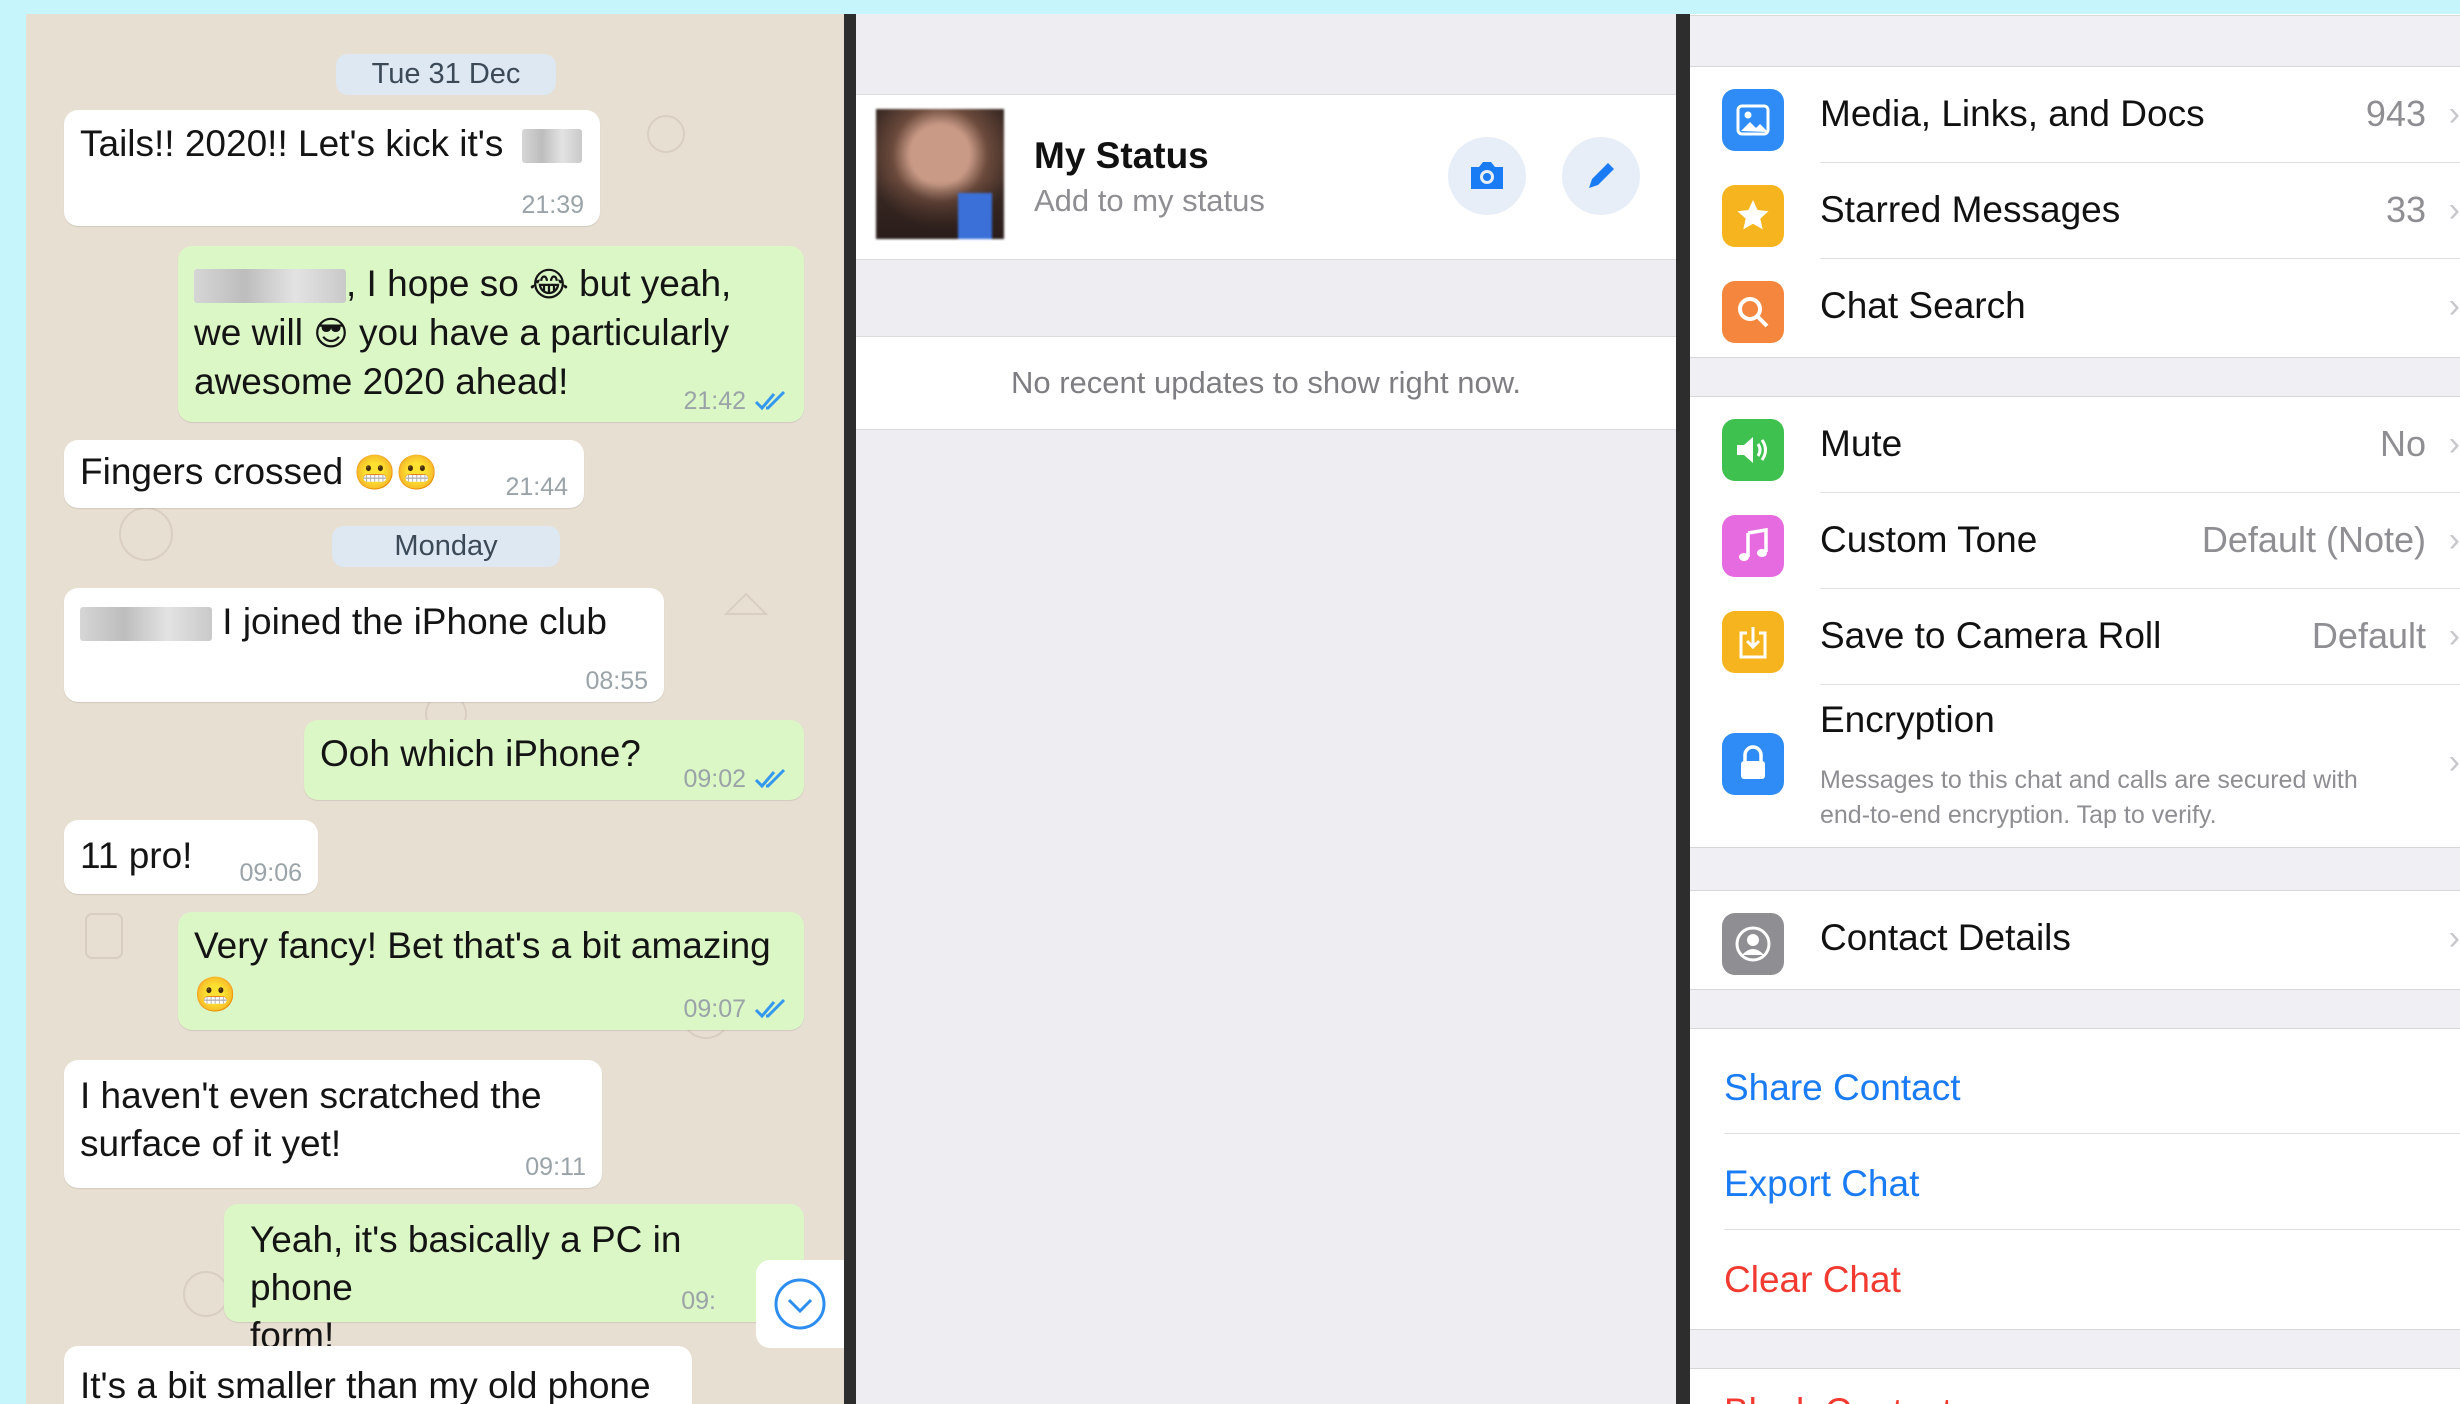 This screenshot has width=2460, height=1404. I want to click on save-to-camera-roll-row: Save to Camera Roll Default ›, so click(2075, 637).